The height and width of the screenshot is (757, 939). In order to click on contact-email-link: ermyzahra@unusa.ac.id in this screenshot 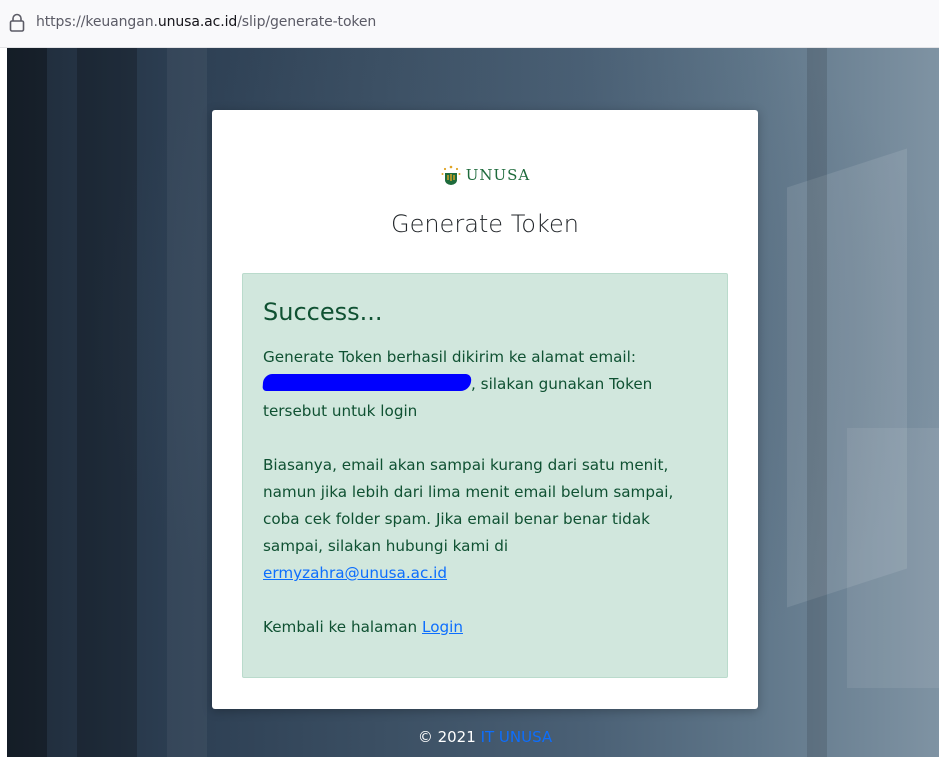, I will do `click(355, 573)`.